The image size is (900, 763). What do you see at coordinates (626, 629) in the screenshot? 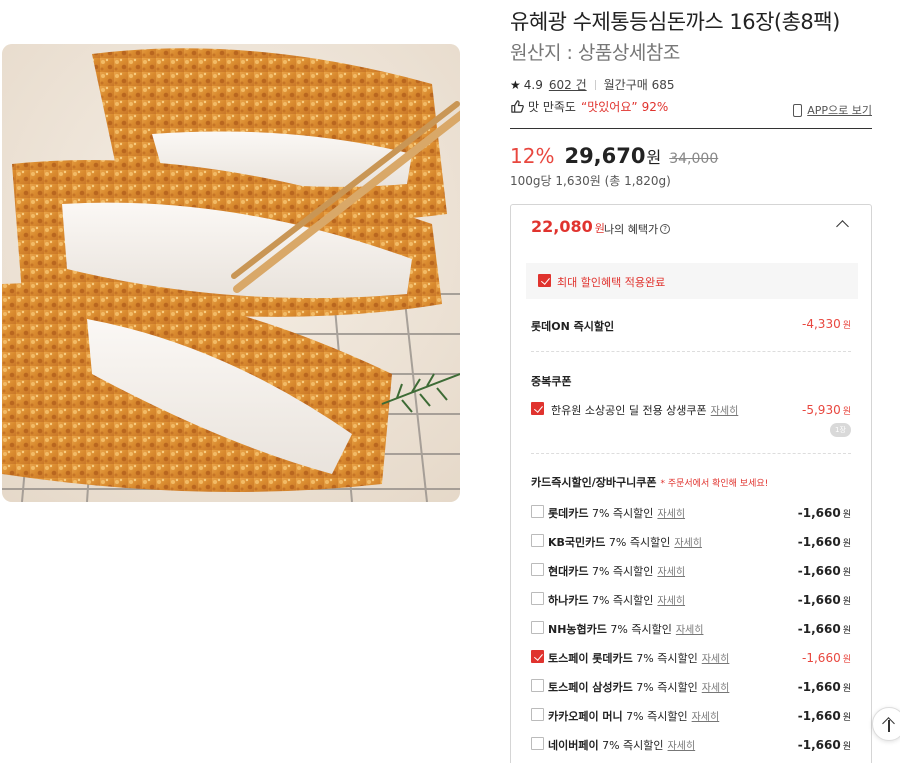
I see `card-discount-label: NH농협카드 7% 즉시할인 자세히` at bounding box center [626, 629].